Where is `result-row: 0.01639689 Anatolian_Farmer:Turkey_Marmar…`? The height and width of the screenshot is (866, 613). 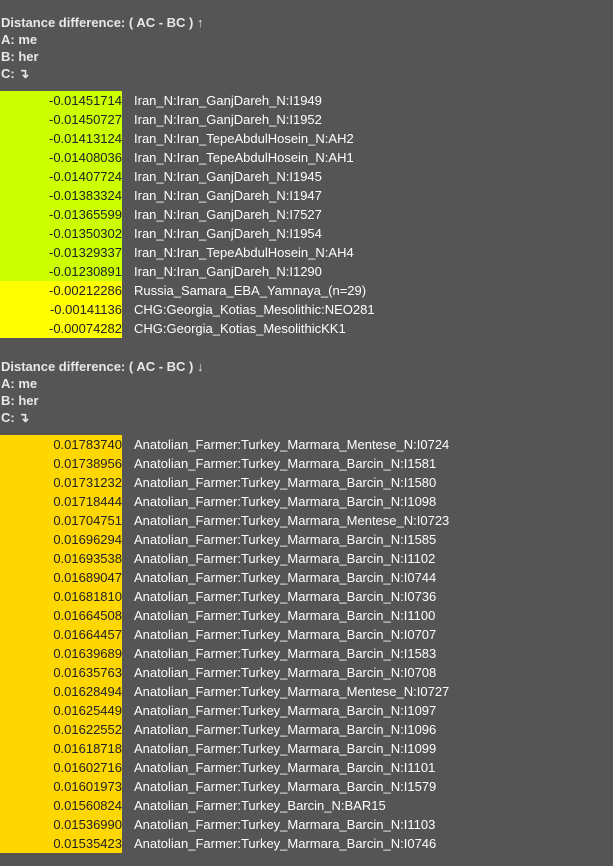
result-row: 0.01639689 Anatolian_Farmer:Turkey_Marmar… is located at coordinates (306, 653).